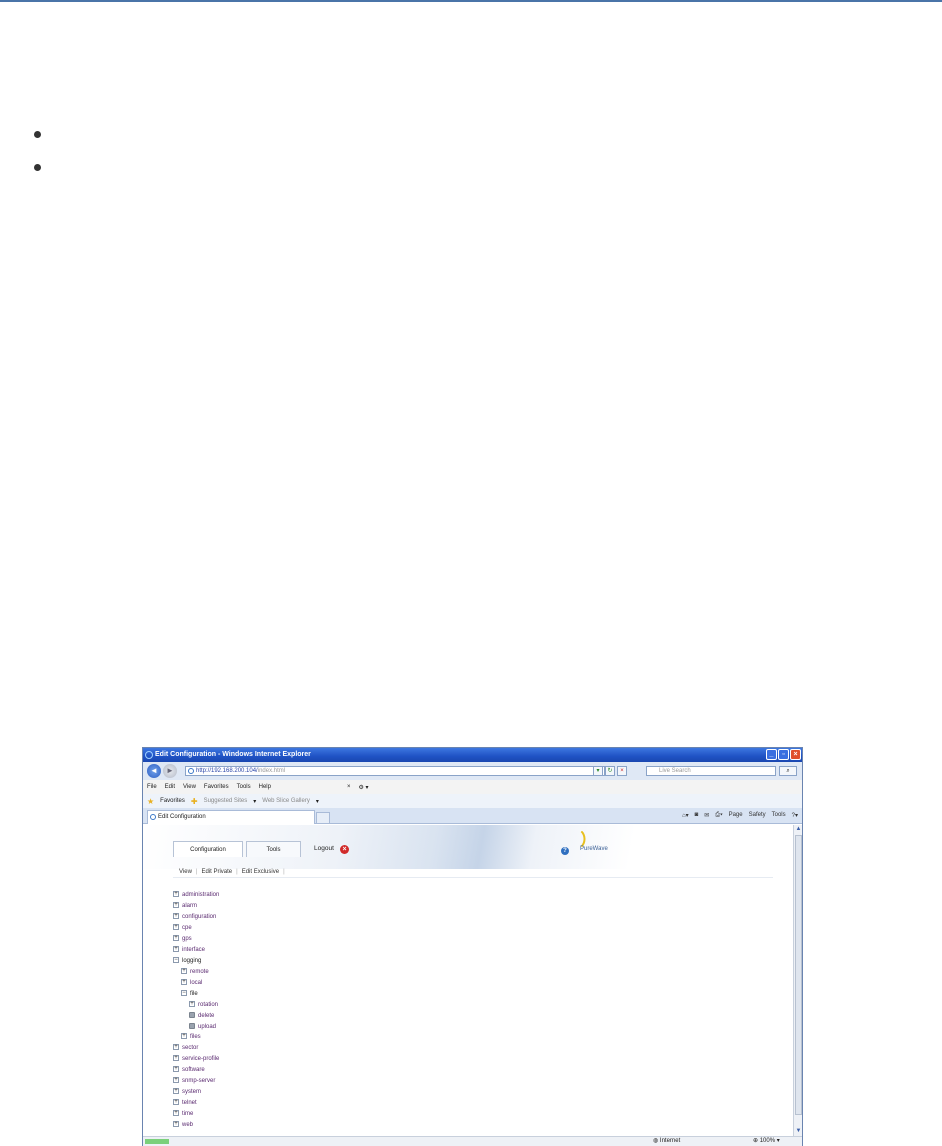 This screenshot has width=942, height=1146. I want to click on tree-node: upload, so click(202, 1027).